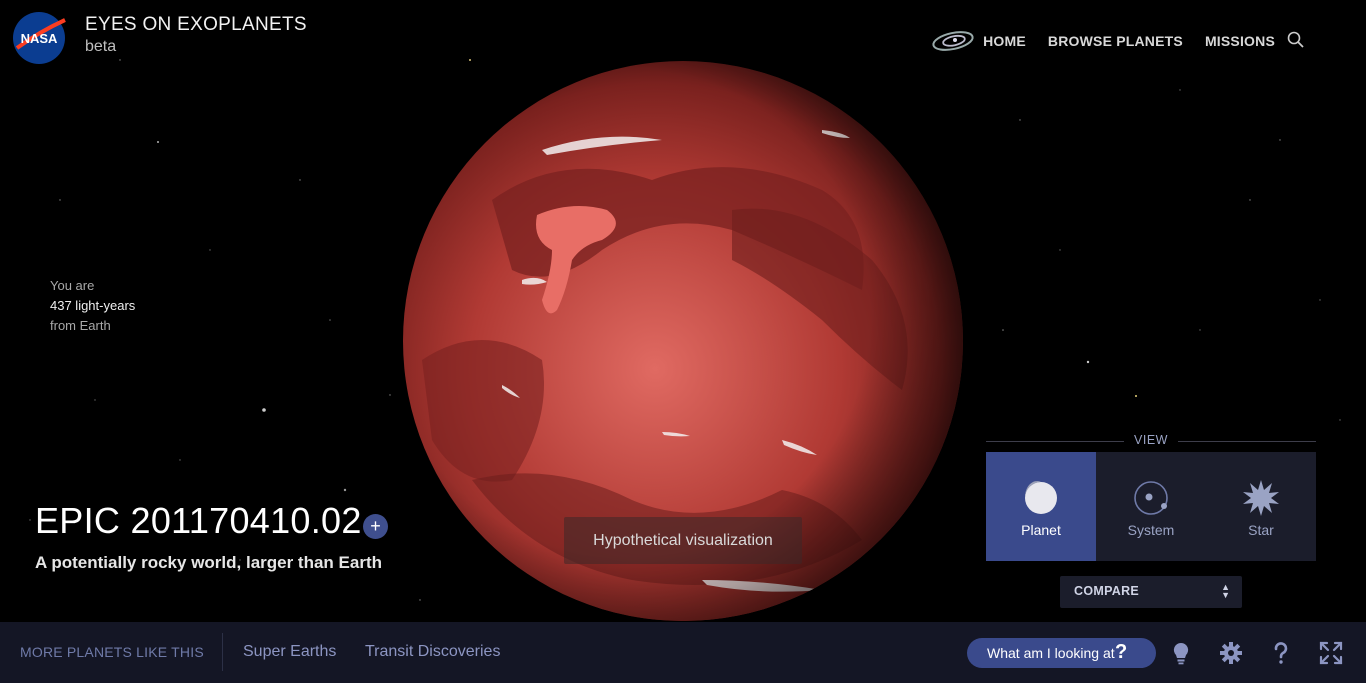  Describe the element at coordinates (1151, 530) in the screenshot. I see `view-system-label: System` at that location.